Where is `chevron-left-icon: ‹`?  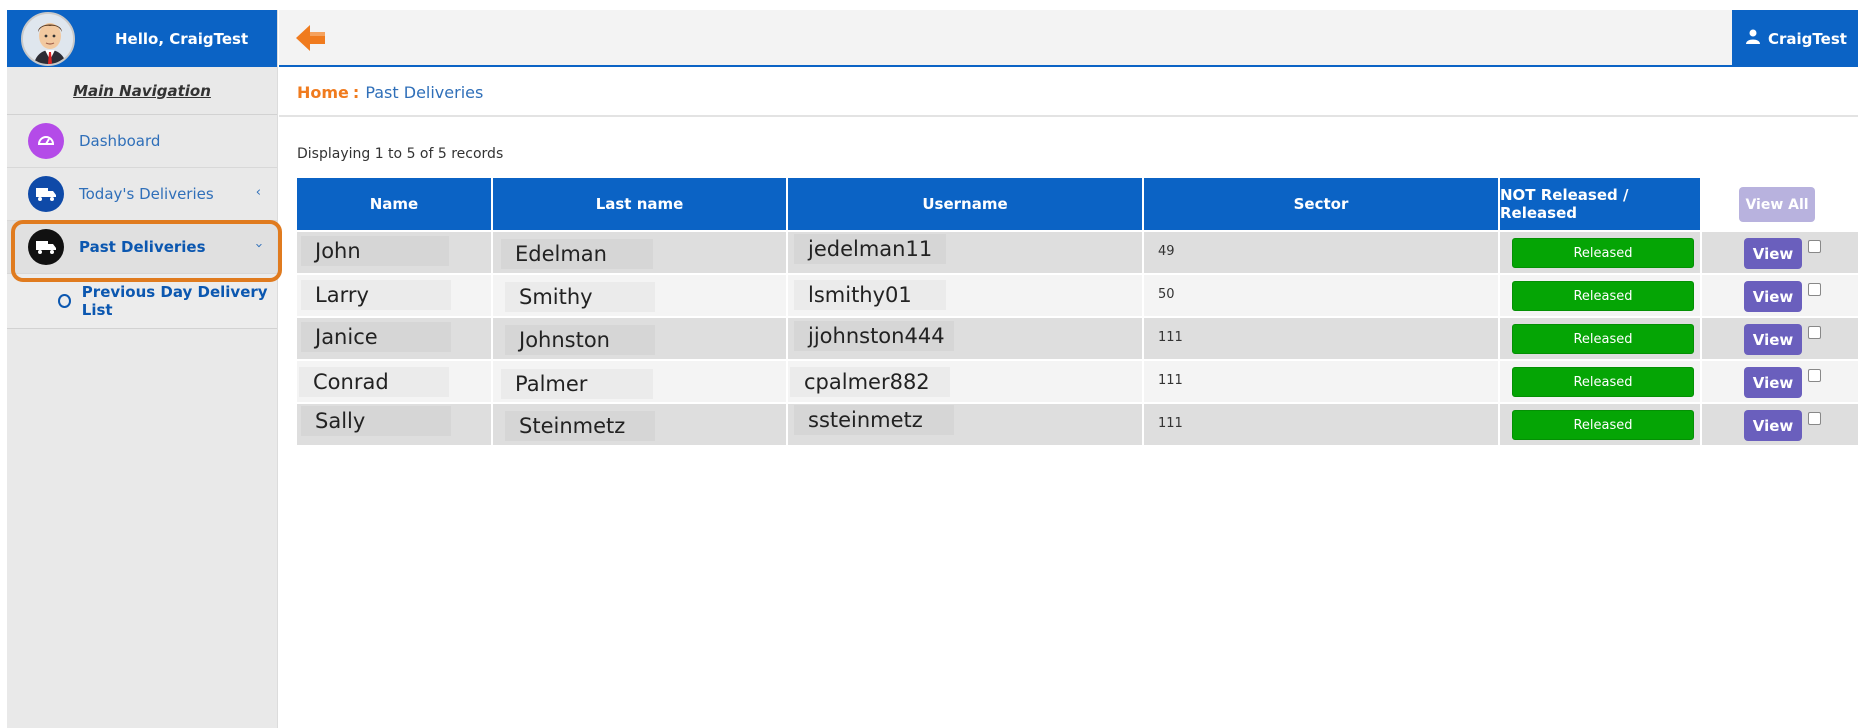
chevron-left-icon: ‹ is located at coordinates (258, 192).